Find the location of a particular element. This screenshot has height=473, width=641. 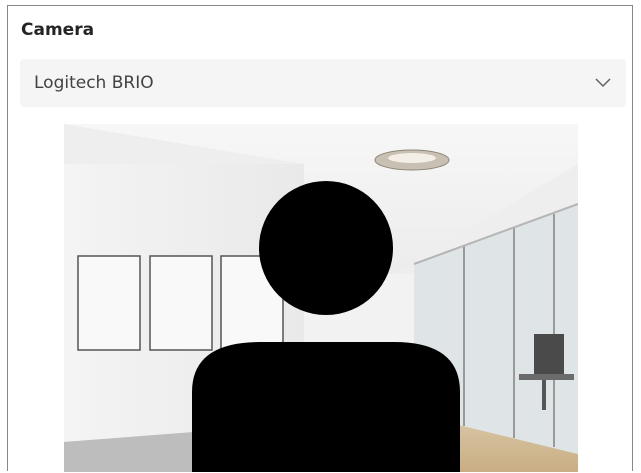

camera-section-title: Camera is located at coordinates (58, 30).